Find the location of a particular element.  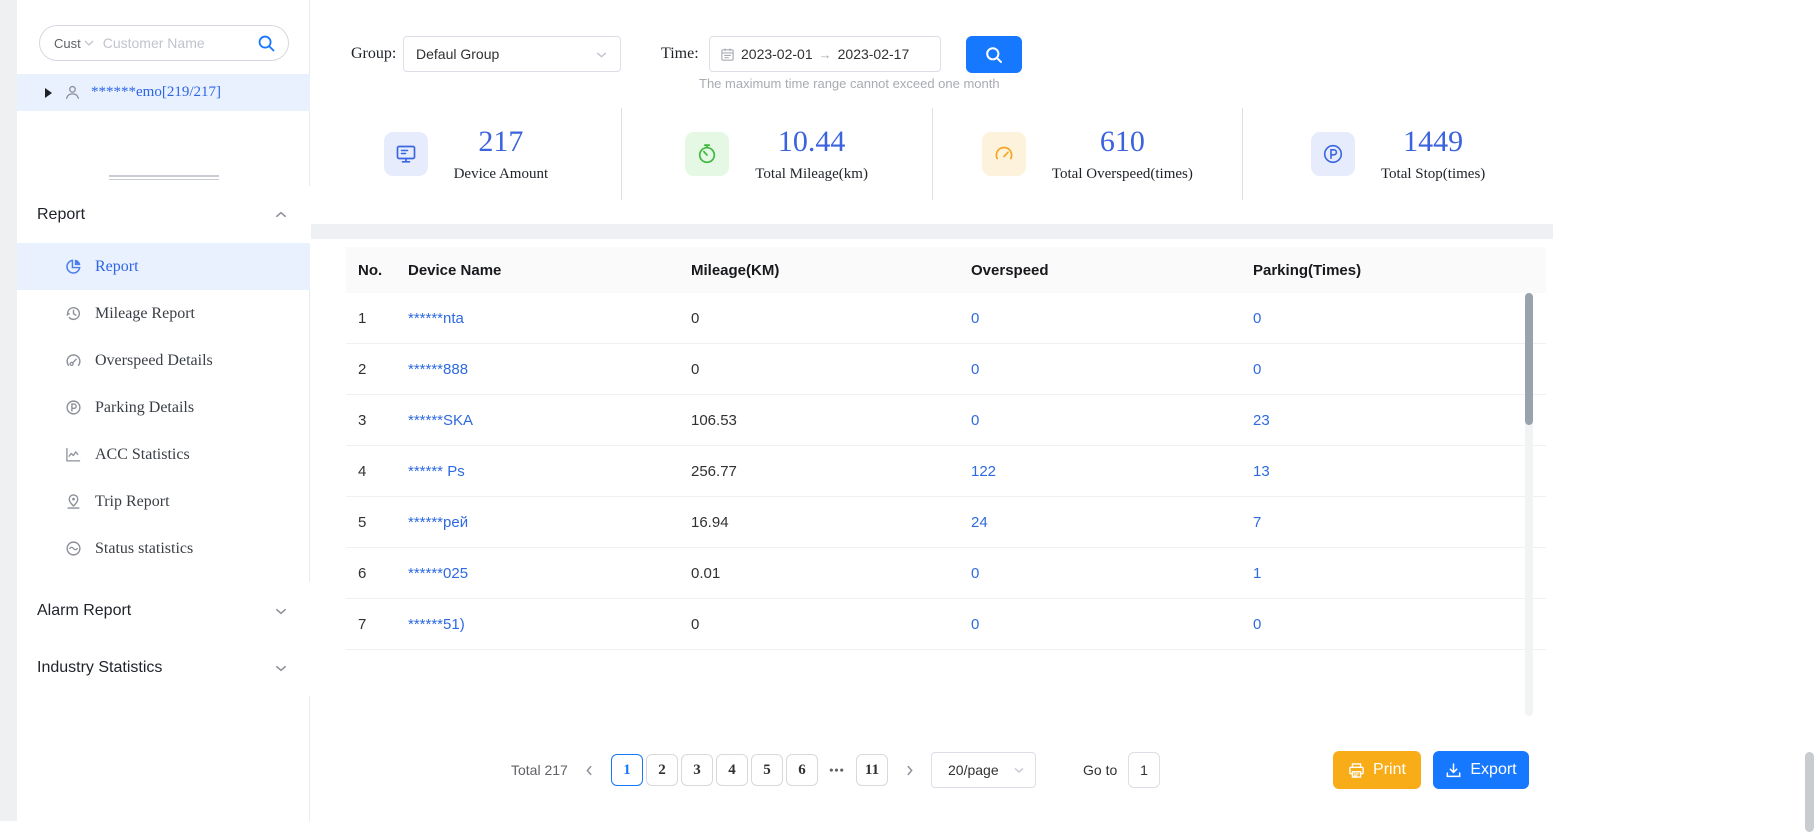

export-button: Export is located at coordinates (1481, 770).